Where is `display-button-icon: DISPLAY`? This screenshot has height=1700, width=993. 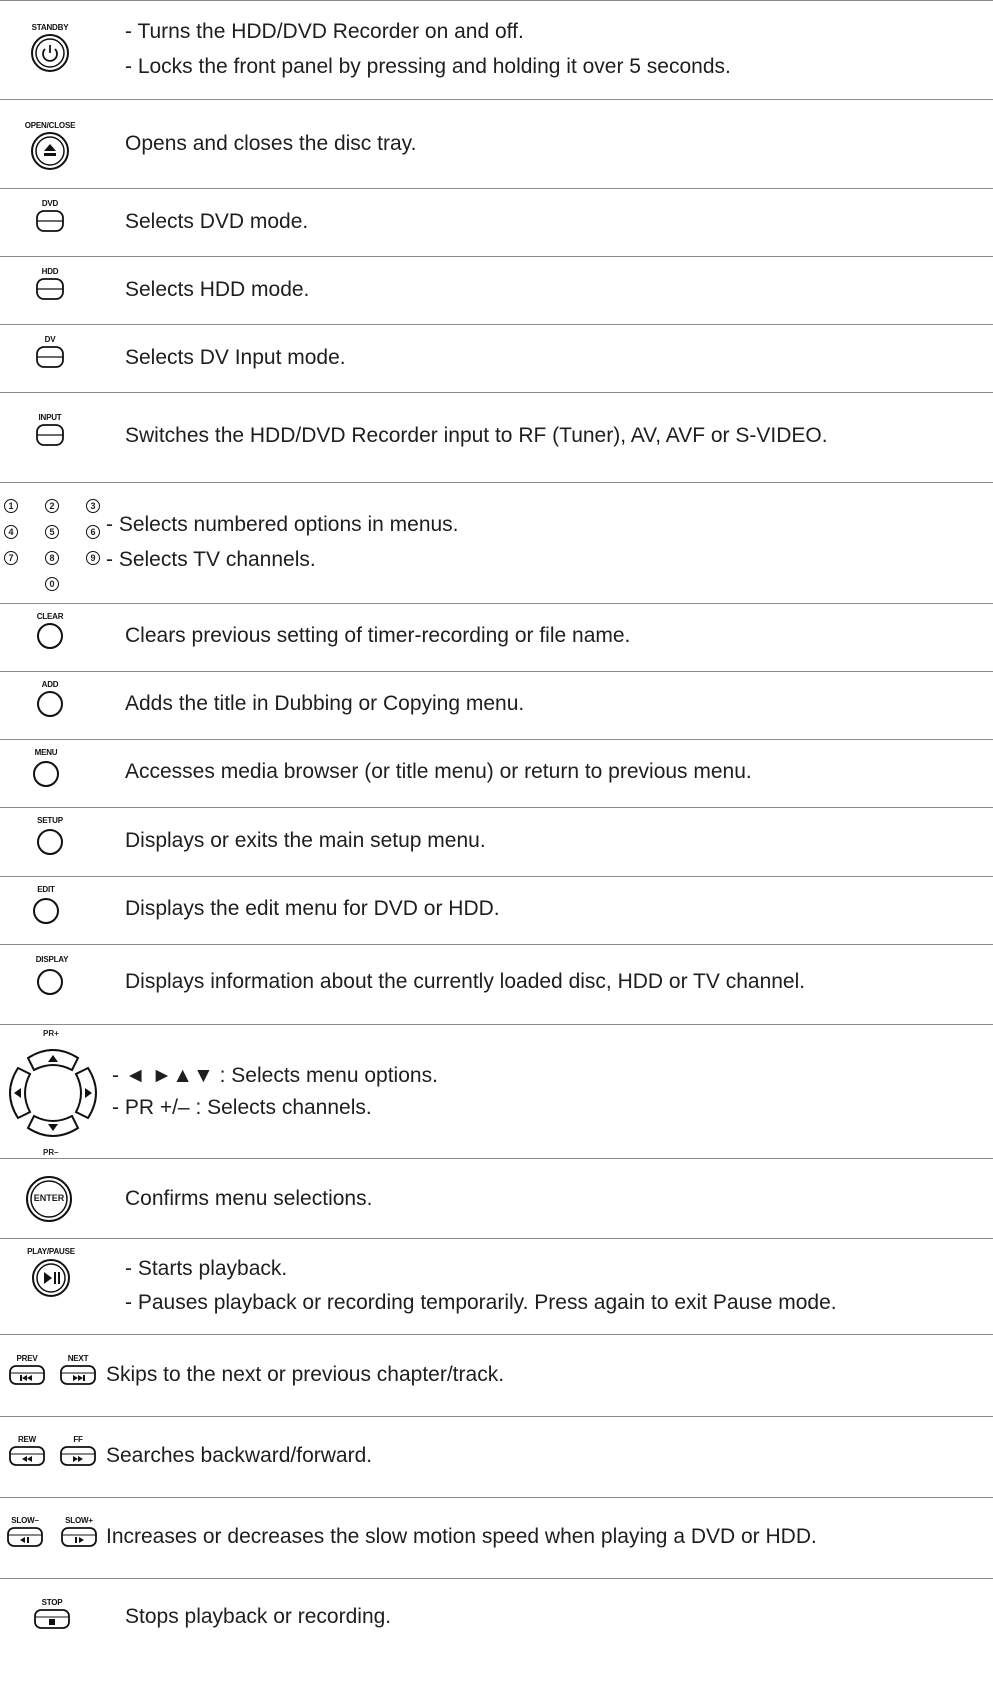
display-button-icon: DISPLAY is located at coordinates (52, 976).